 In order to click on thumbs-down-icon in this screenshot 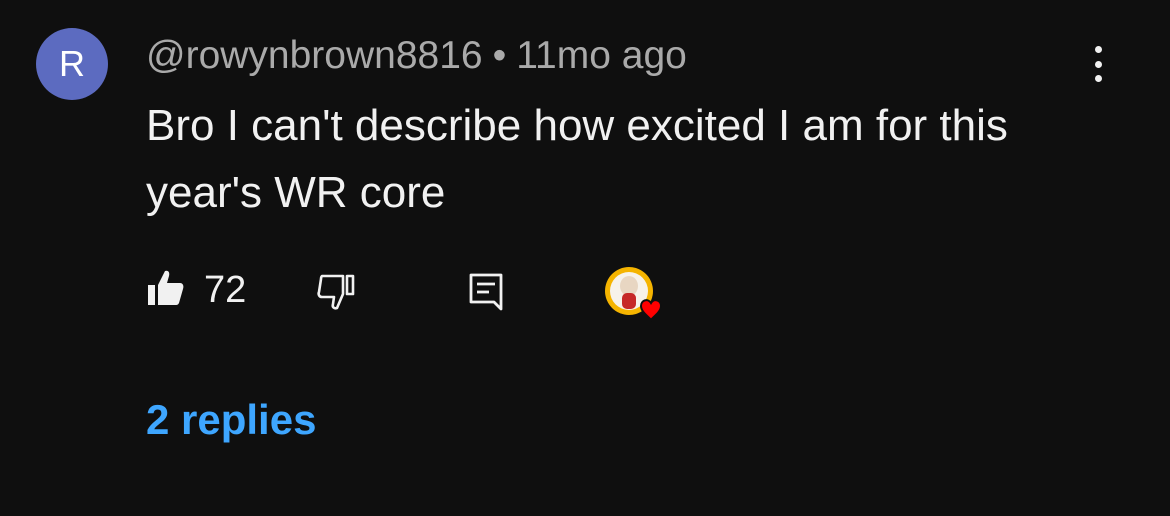, I will do `click(336, 294)`.